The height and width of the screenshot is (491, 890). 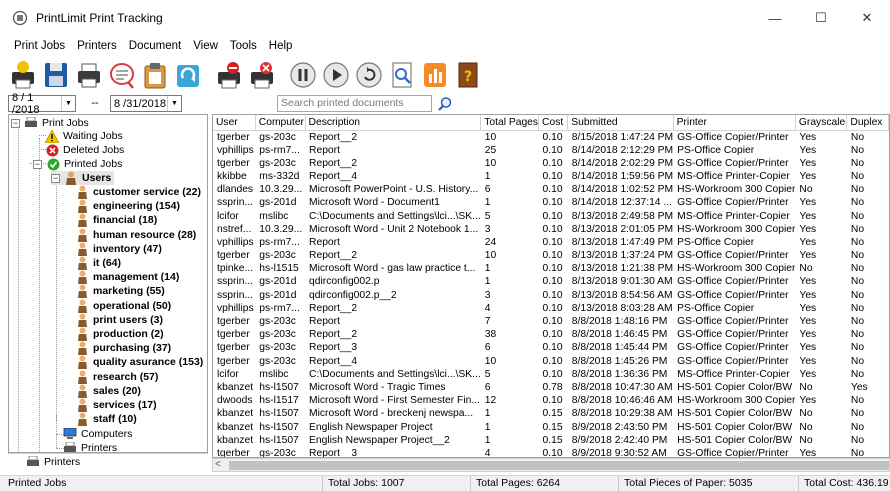 I want to click on restart-button, so click(x=369, y=75).